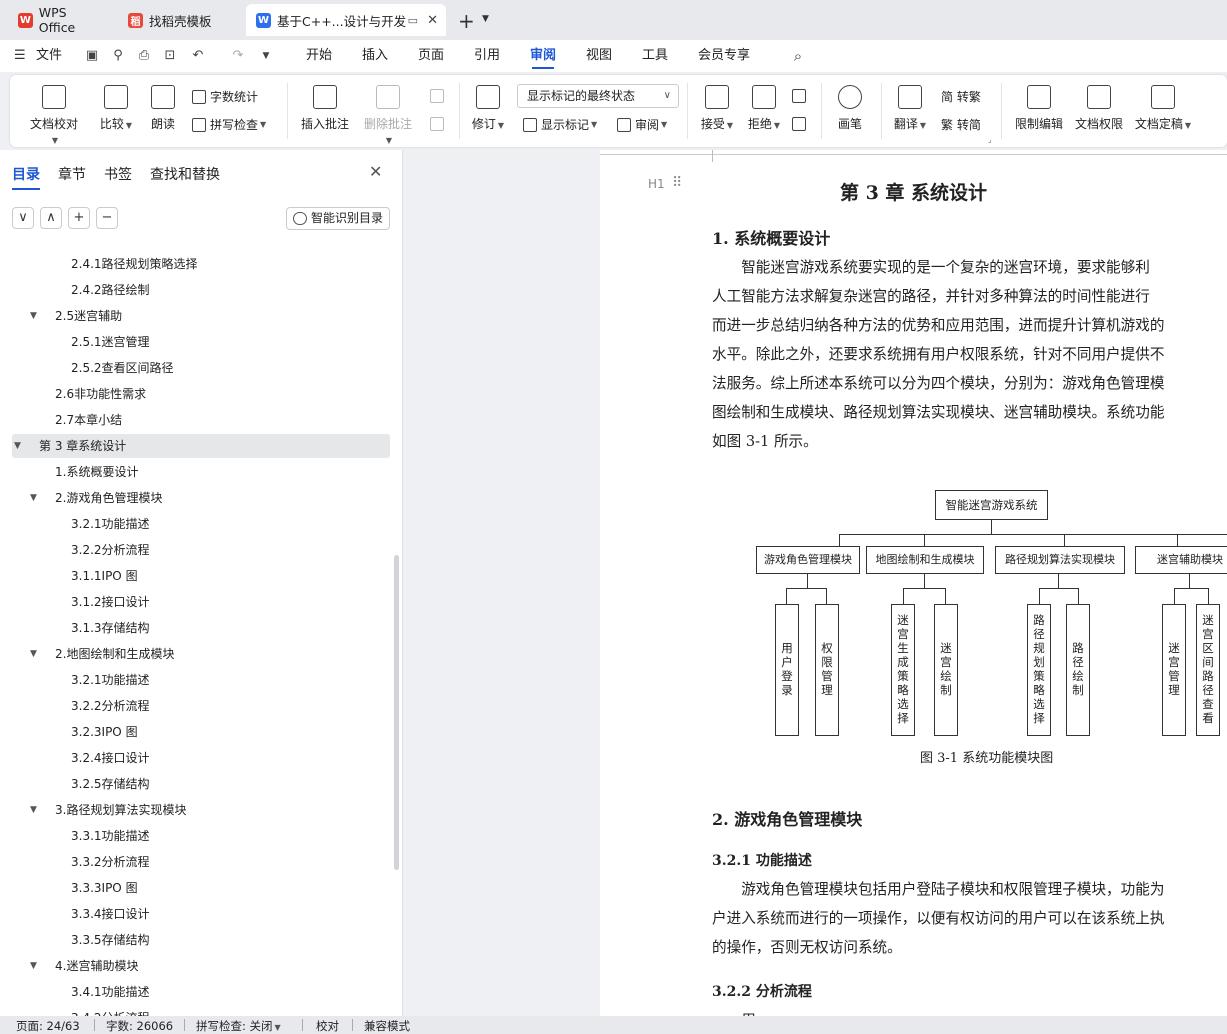 The height and width of the screenshot is (1034, 1227). Describe the element at coordinates (198, 56) in the screenshot. I see `undo-icon: ↶` at that location.